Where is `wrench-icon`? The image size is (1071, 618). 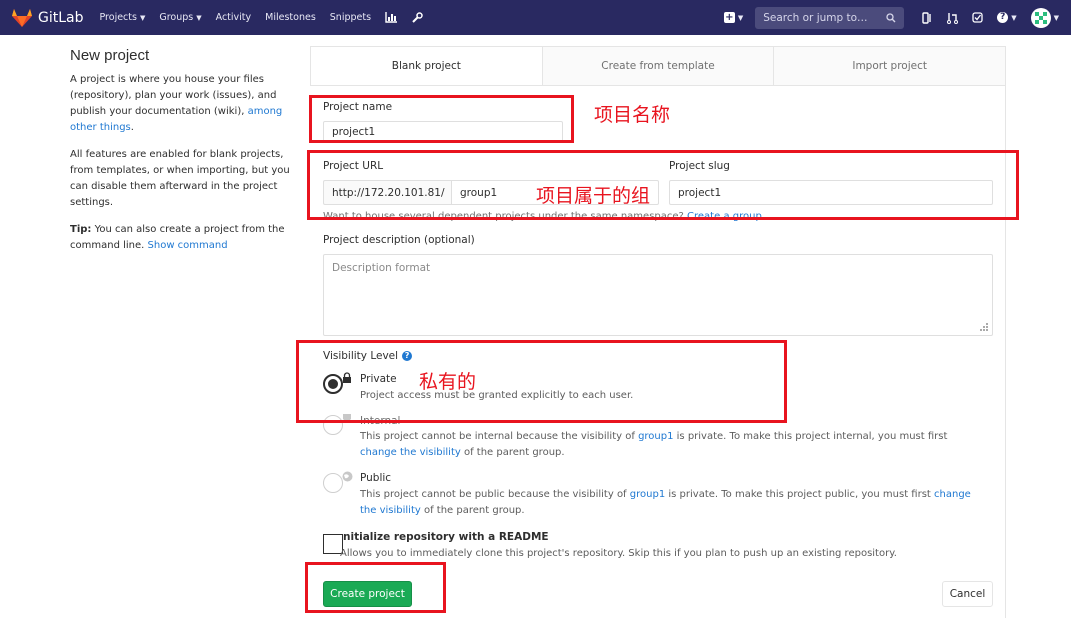
wrench-icon is located at coordinates (417, 17).